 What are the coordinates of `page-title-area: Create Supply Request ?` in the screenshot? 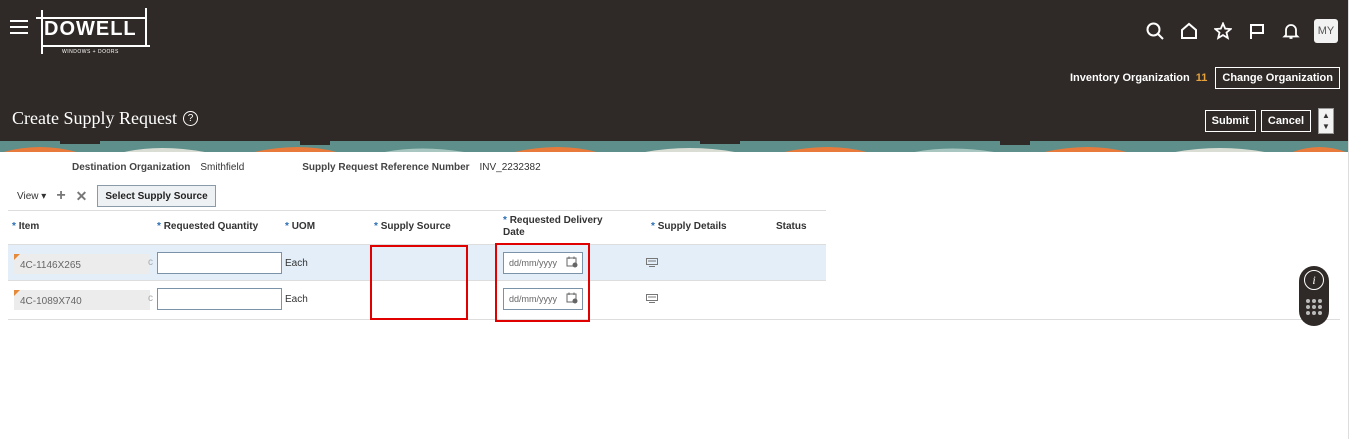 It's located at (105, 118).